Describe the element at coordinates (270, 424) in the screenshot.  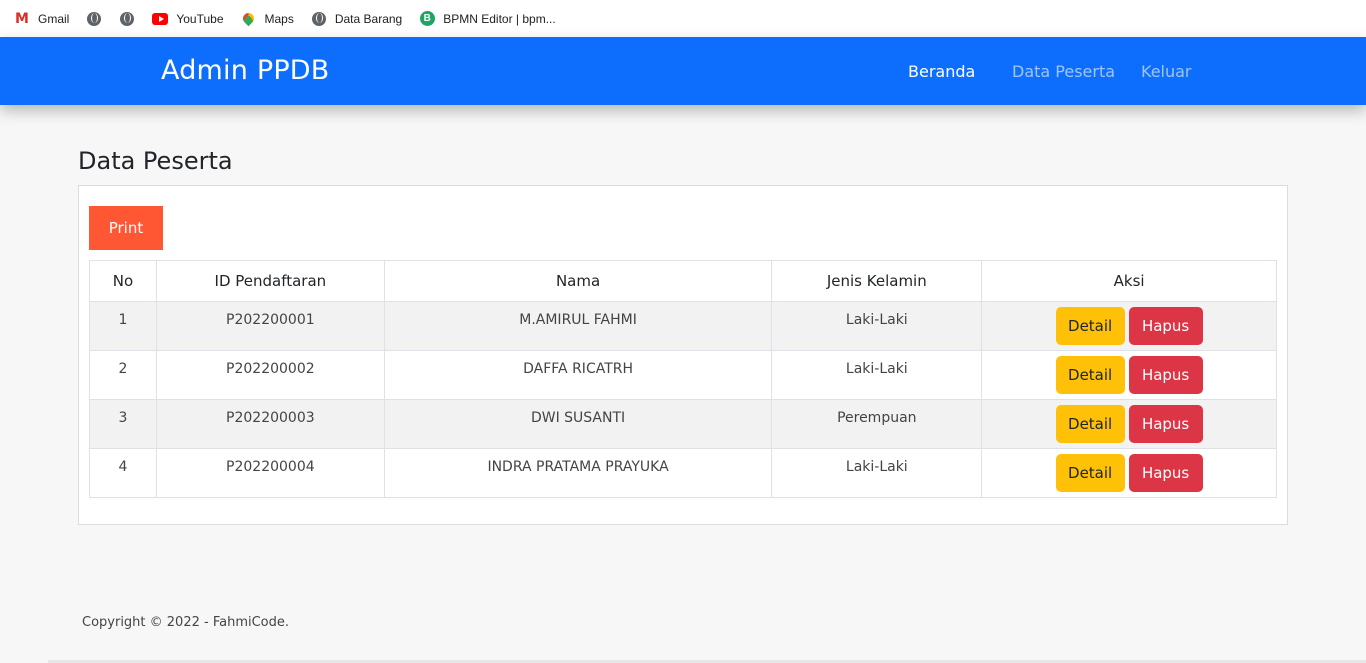
I see `cell-id: P202200003` at that location.